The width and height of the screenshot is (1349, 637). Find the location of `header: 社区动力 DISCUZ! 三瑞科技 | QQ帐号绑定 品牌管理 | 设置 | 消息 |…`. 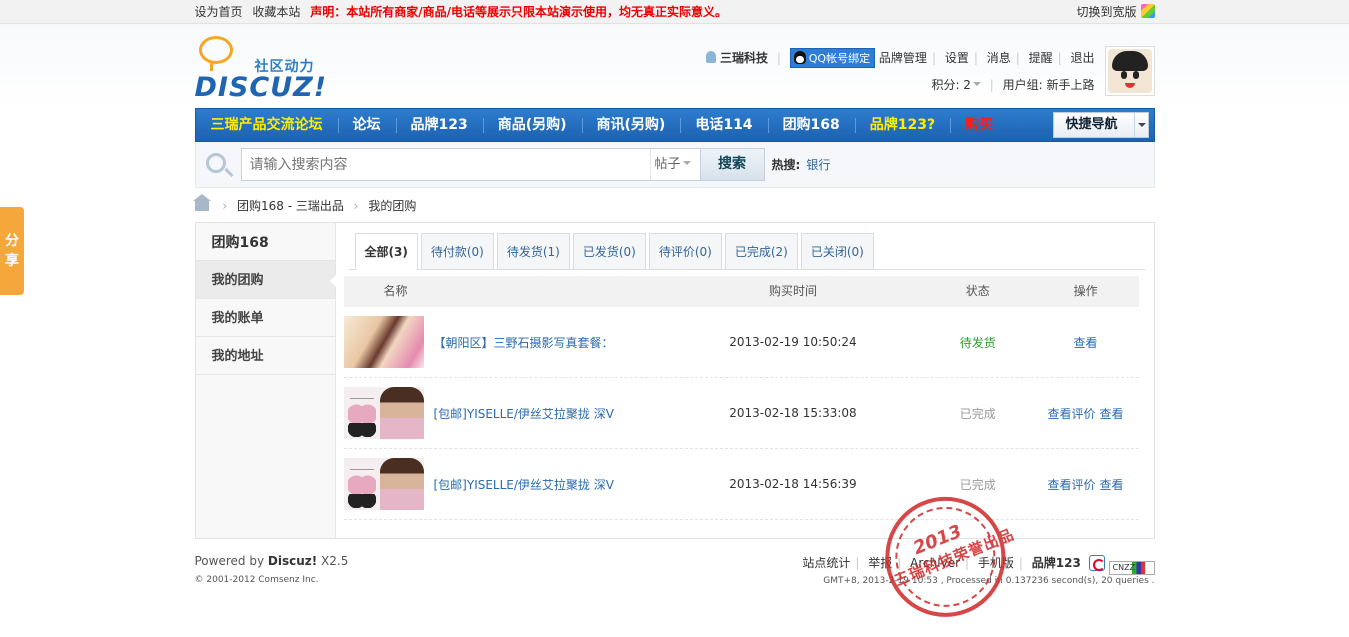

header: 社区动力 DISCUZ! 三瑞科技 | QQ帐号绑定 品牌管理 | 设置 | 消息 |… is located at coordinates (674, 66).